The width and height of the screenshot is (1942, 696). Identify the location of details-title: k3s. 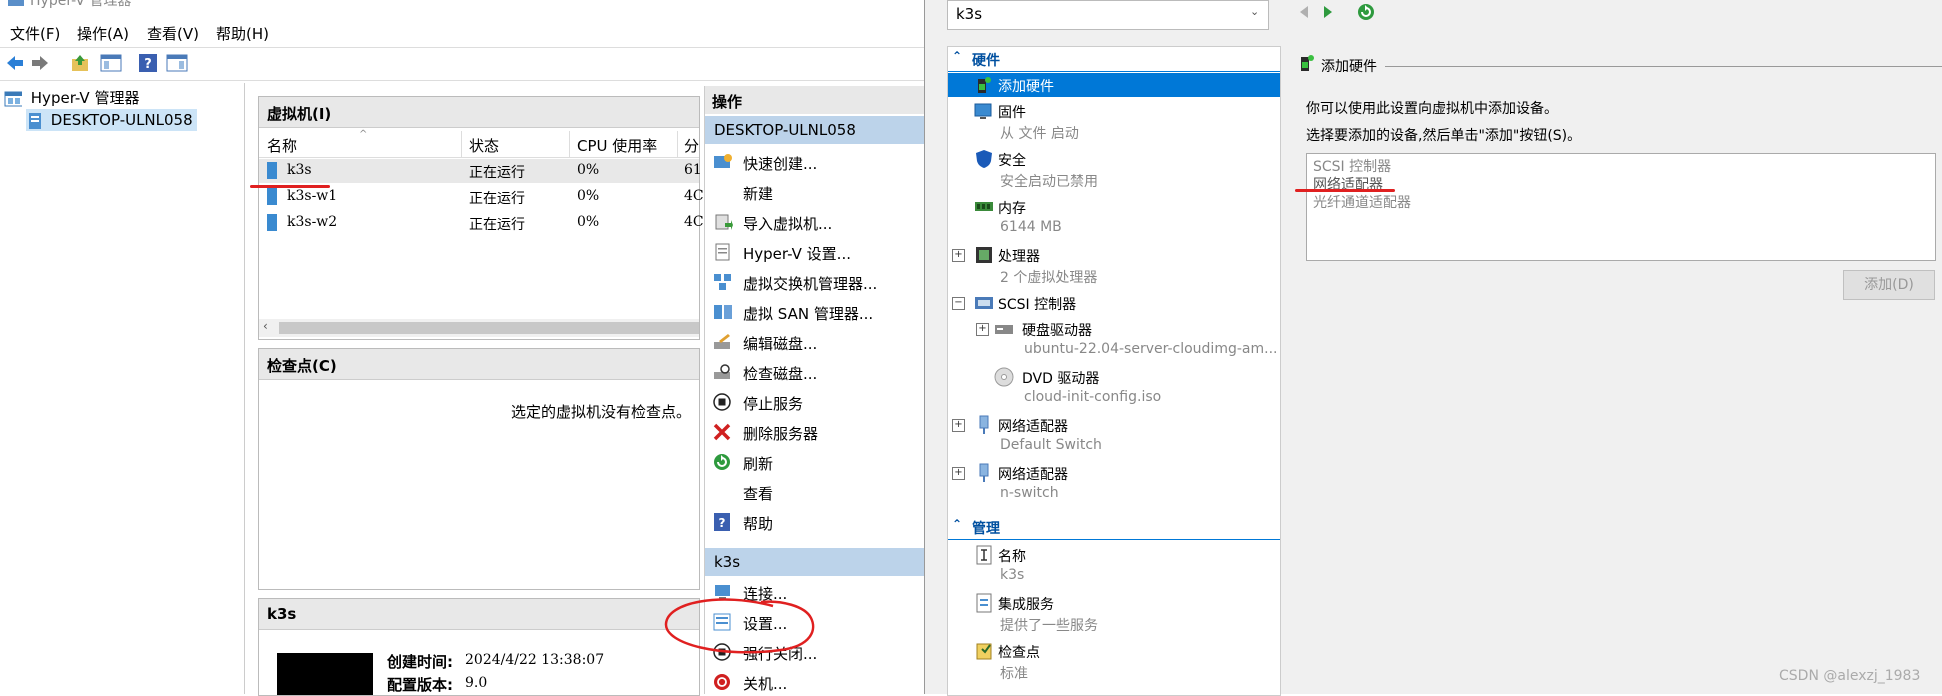
(282, 614).